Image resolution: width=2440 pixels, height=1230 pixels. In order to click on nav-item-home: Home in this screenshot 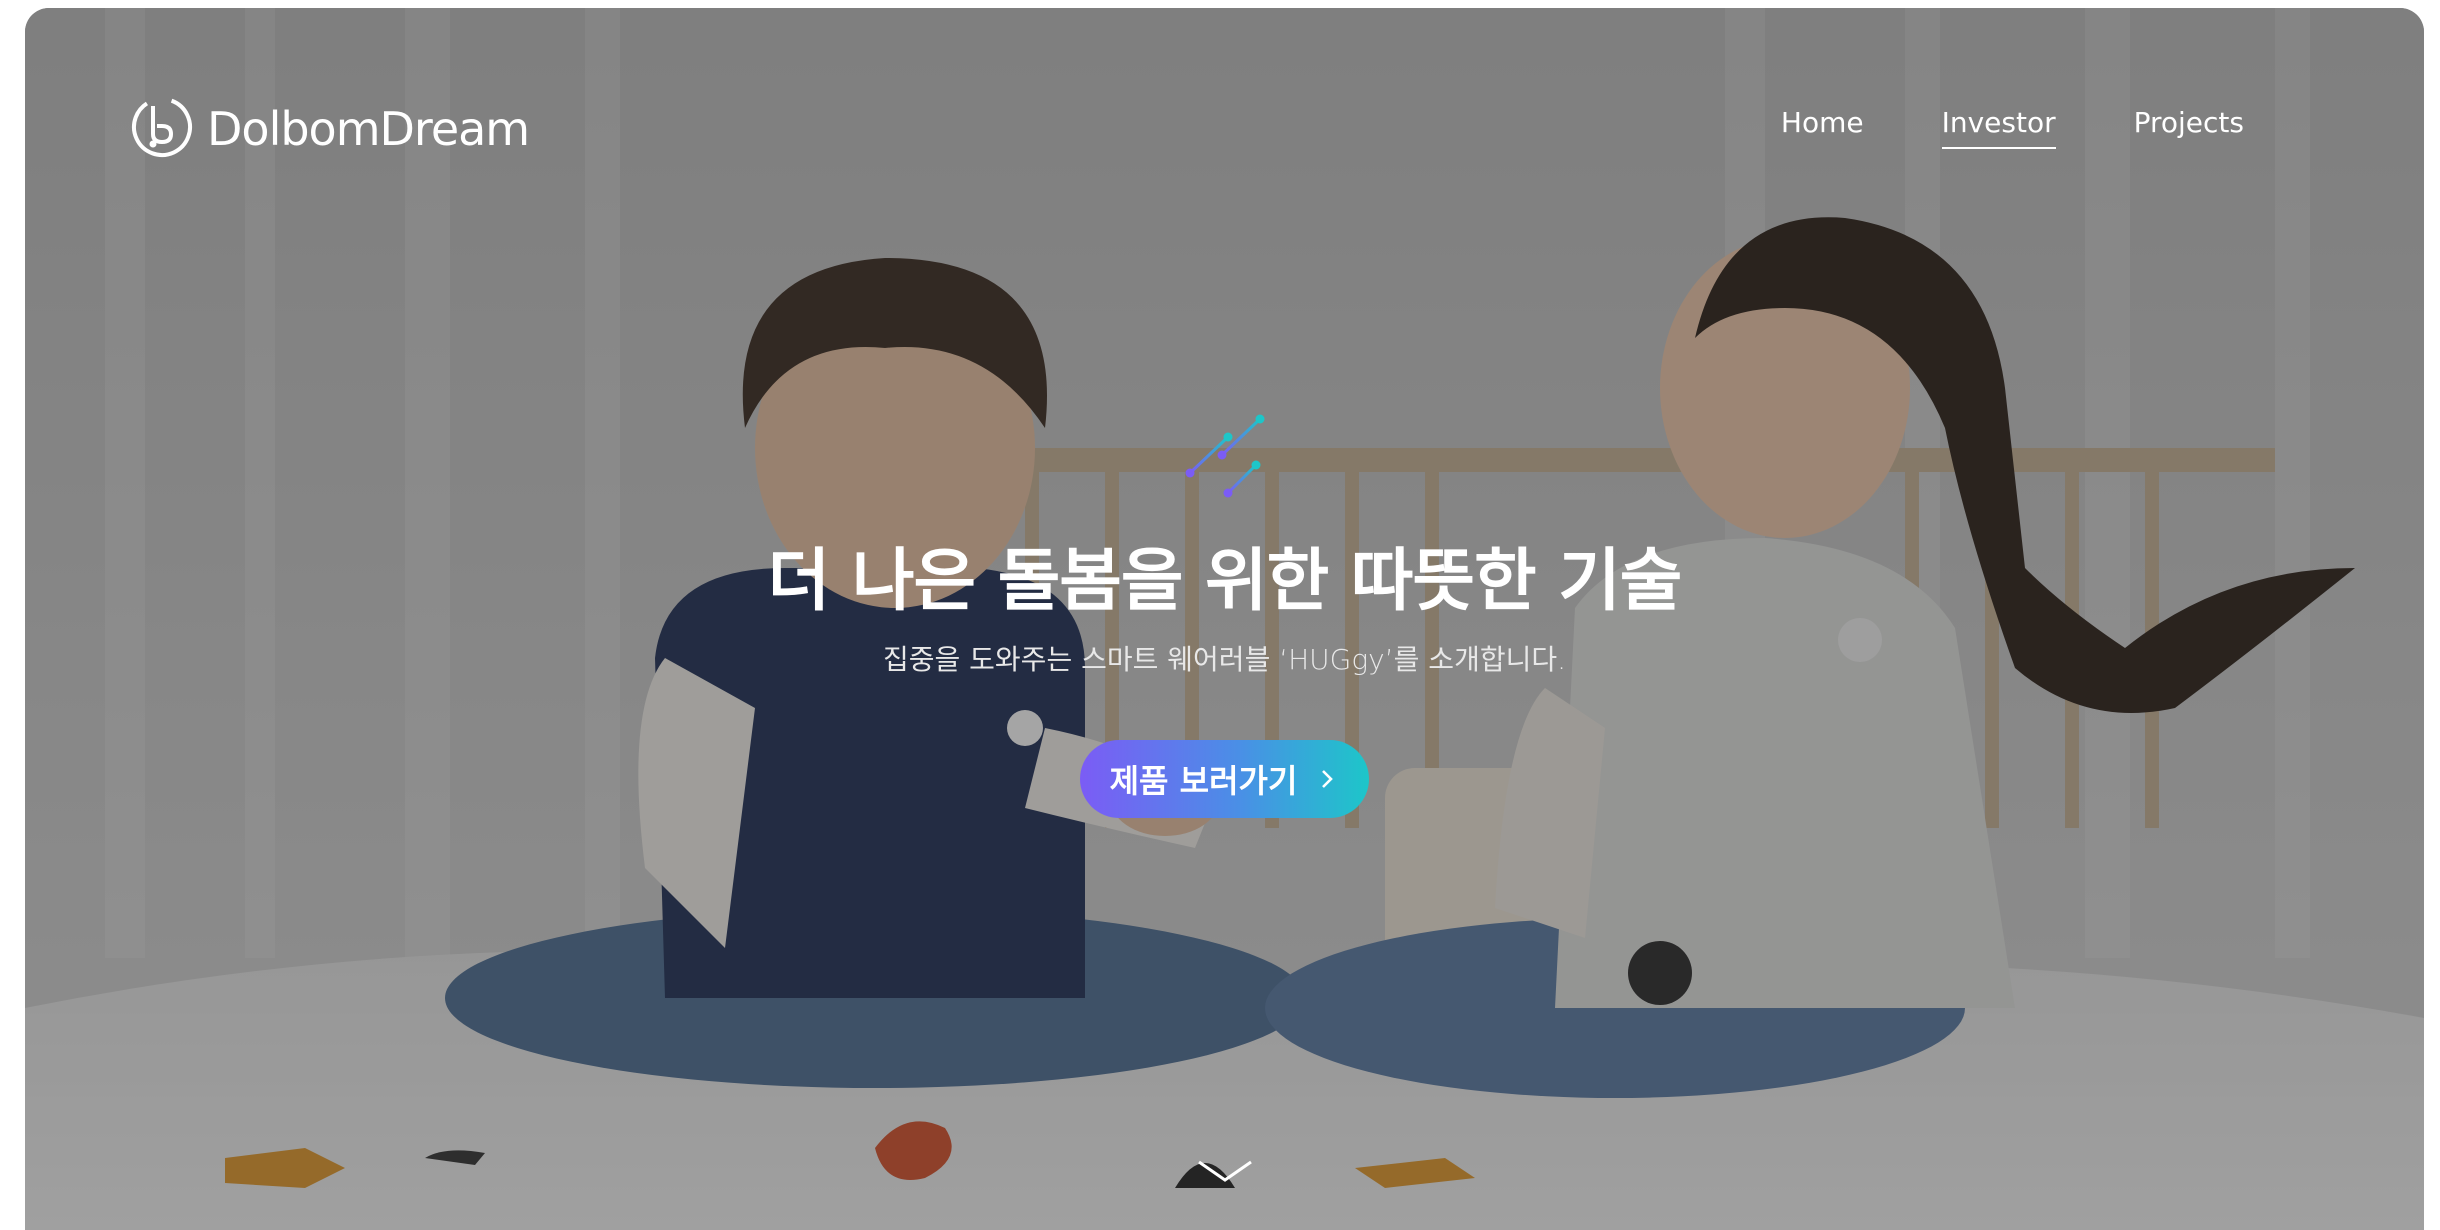, I will do `click(1822, 127)`.